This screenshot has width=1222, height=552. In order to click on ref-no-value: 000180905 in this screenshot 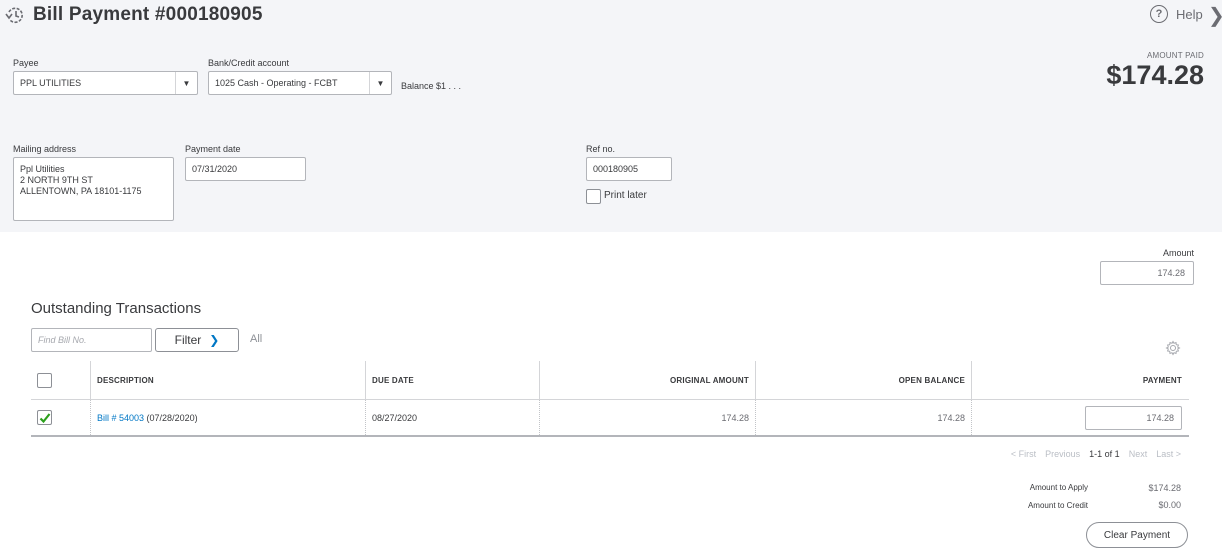, I will do `click(616, 169)`.